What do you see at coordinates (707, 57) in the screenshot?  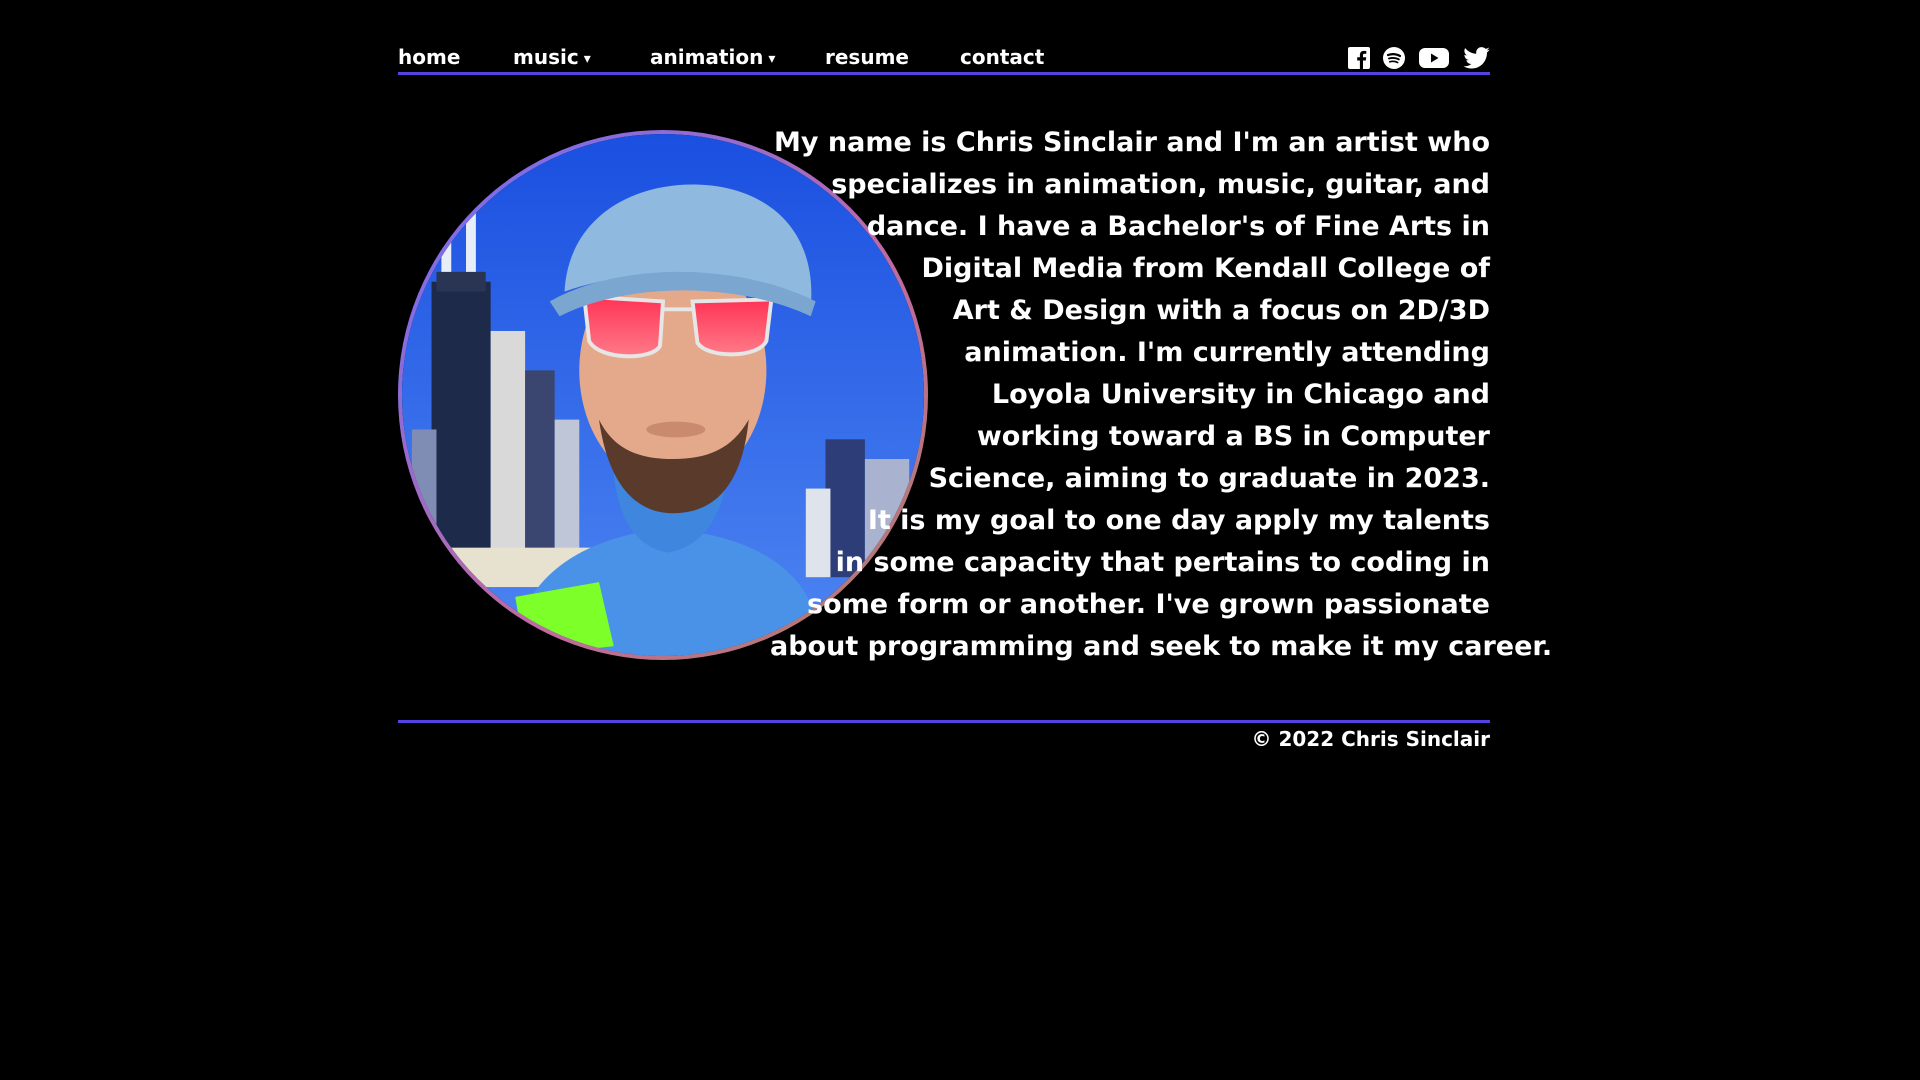 I see `nav-item-label: animation` at bounding box center [707, 57].